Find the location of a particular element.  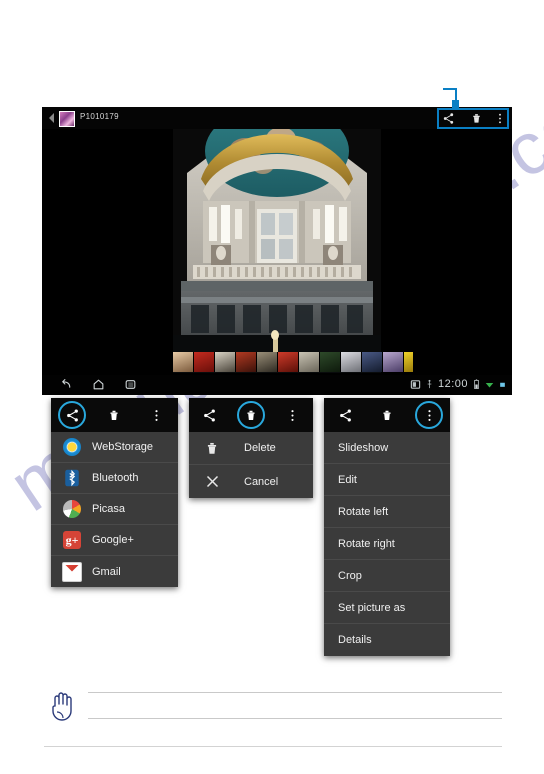

menu-item-label: Gmail is located at coordinates (106, 571).